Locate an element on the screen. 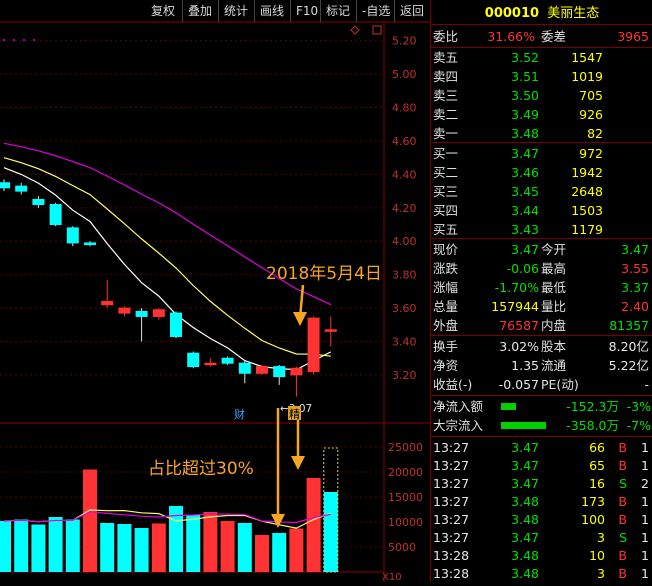 This screenshot has width=652, height=586. stat-row: 总量 157944 量比 2.40 is located at coordinates (541, 306).